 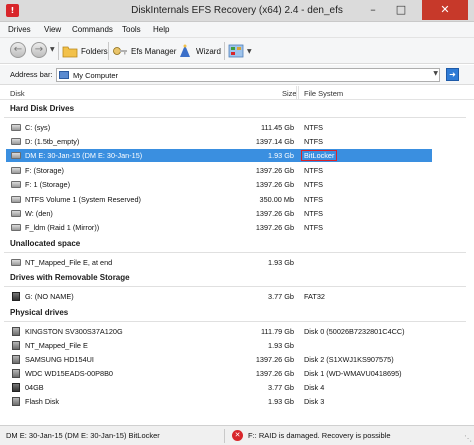 I want to click on address-bar: Address bar: My Computer ▼ ➜, so click(x=237, y=75).